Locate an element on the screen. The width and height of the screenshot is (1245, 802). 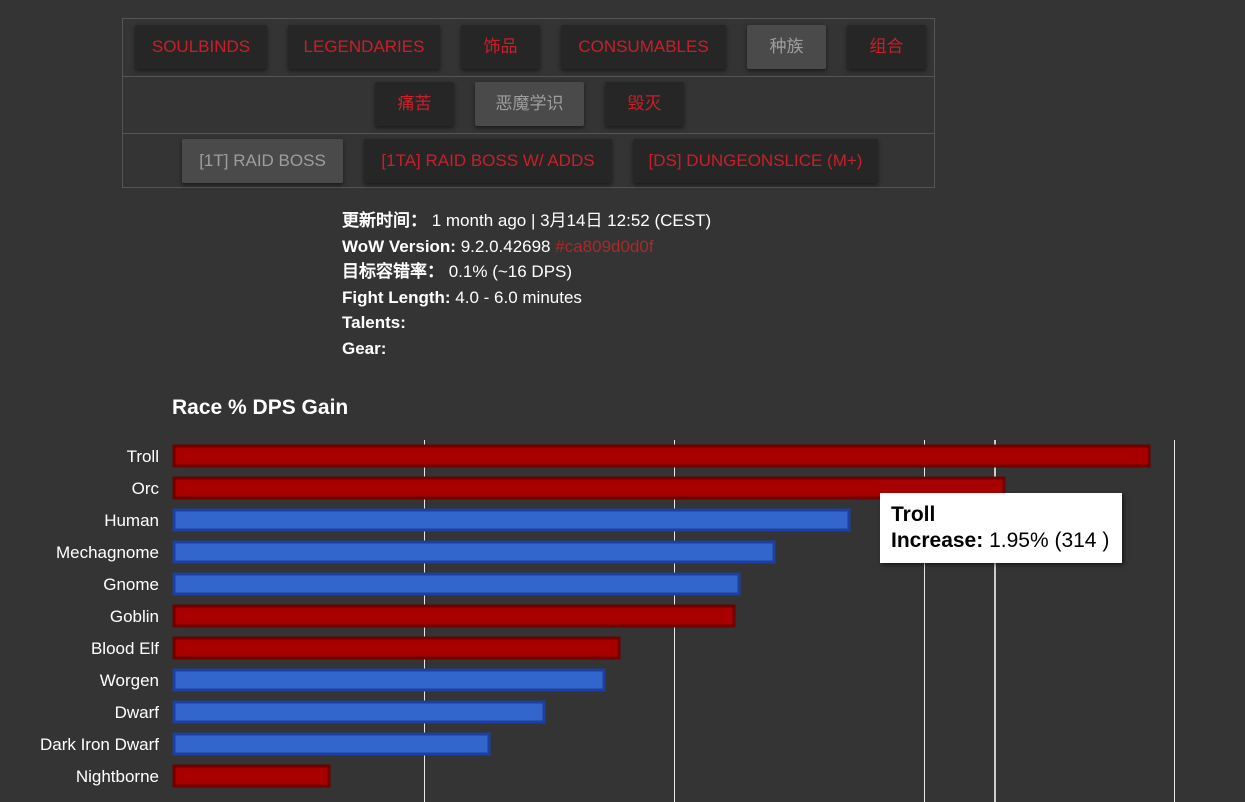
category-label: Goblin is located at coordinates (134, 616).